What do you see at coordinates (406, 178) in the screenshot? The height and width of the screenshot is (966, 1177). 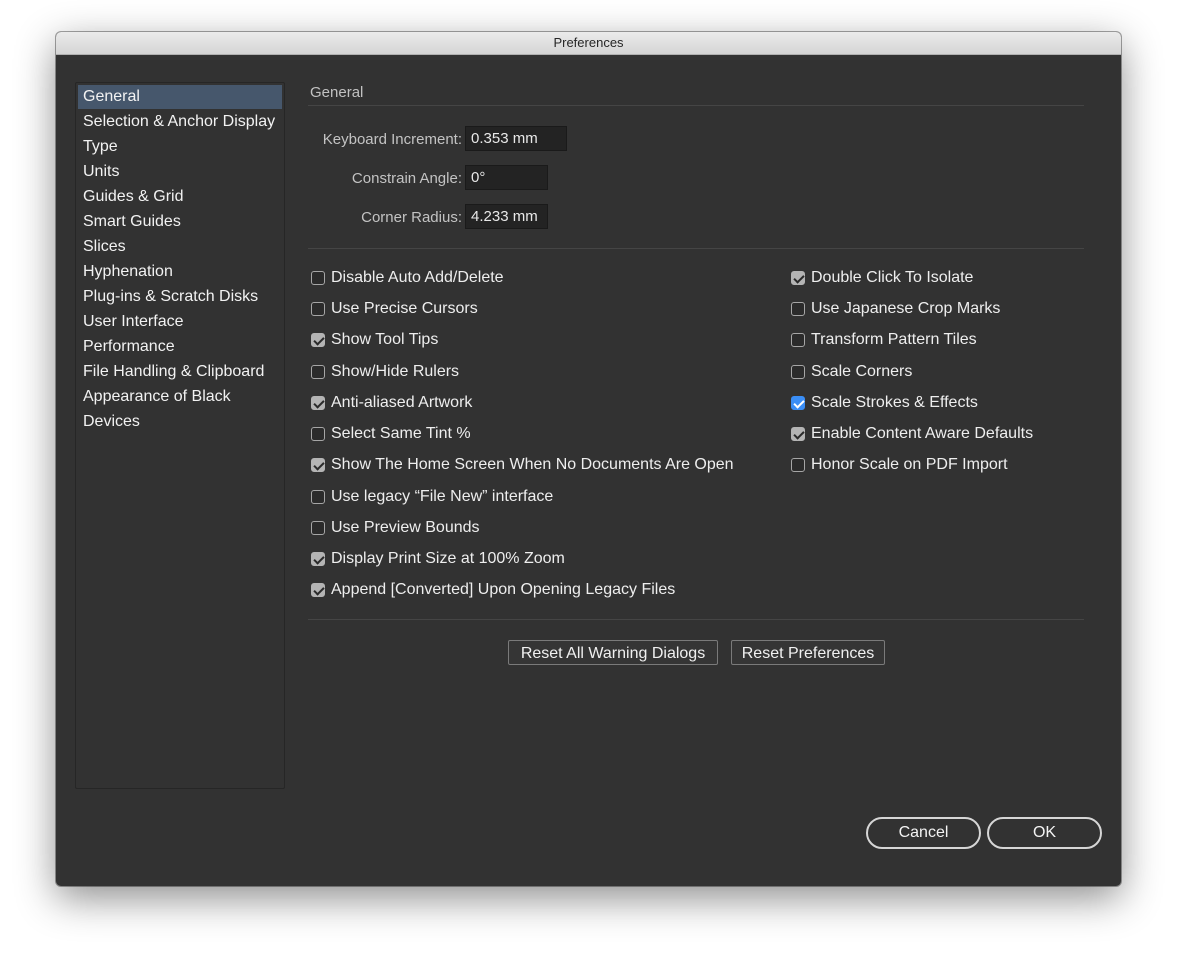 I see `constrain-angle-label: Constrain Angle:` at bounding box center [406, 178].